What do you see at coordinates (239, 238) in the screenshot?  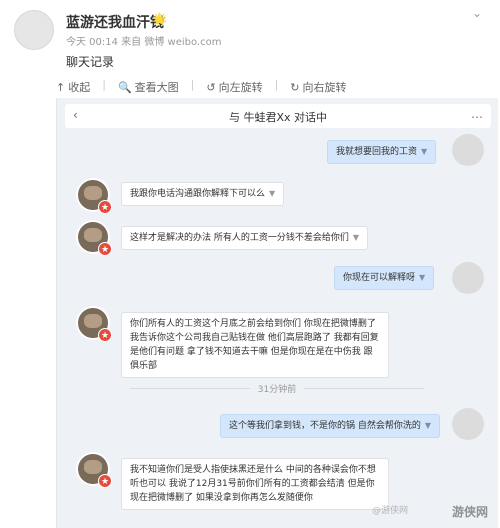 I see `message-text: 这样才是解决的办法 所有人的工资一分钱不差会给你们` at bounding box center [239, 238].